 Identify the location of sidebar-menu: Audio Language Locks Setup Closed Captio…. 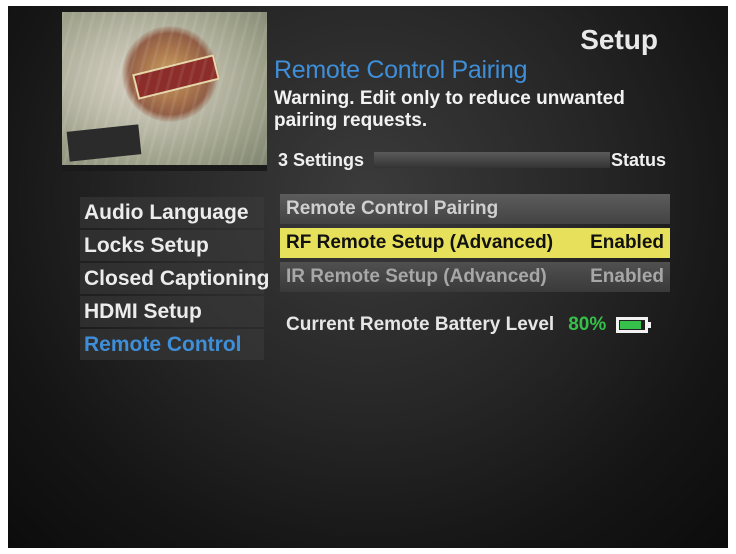
(175, 279).